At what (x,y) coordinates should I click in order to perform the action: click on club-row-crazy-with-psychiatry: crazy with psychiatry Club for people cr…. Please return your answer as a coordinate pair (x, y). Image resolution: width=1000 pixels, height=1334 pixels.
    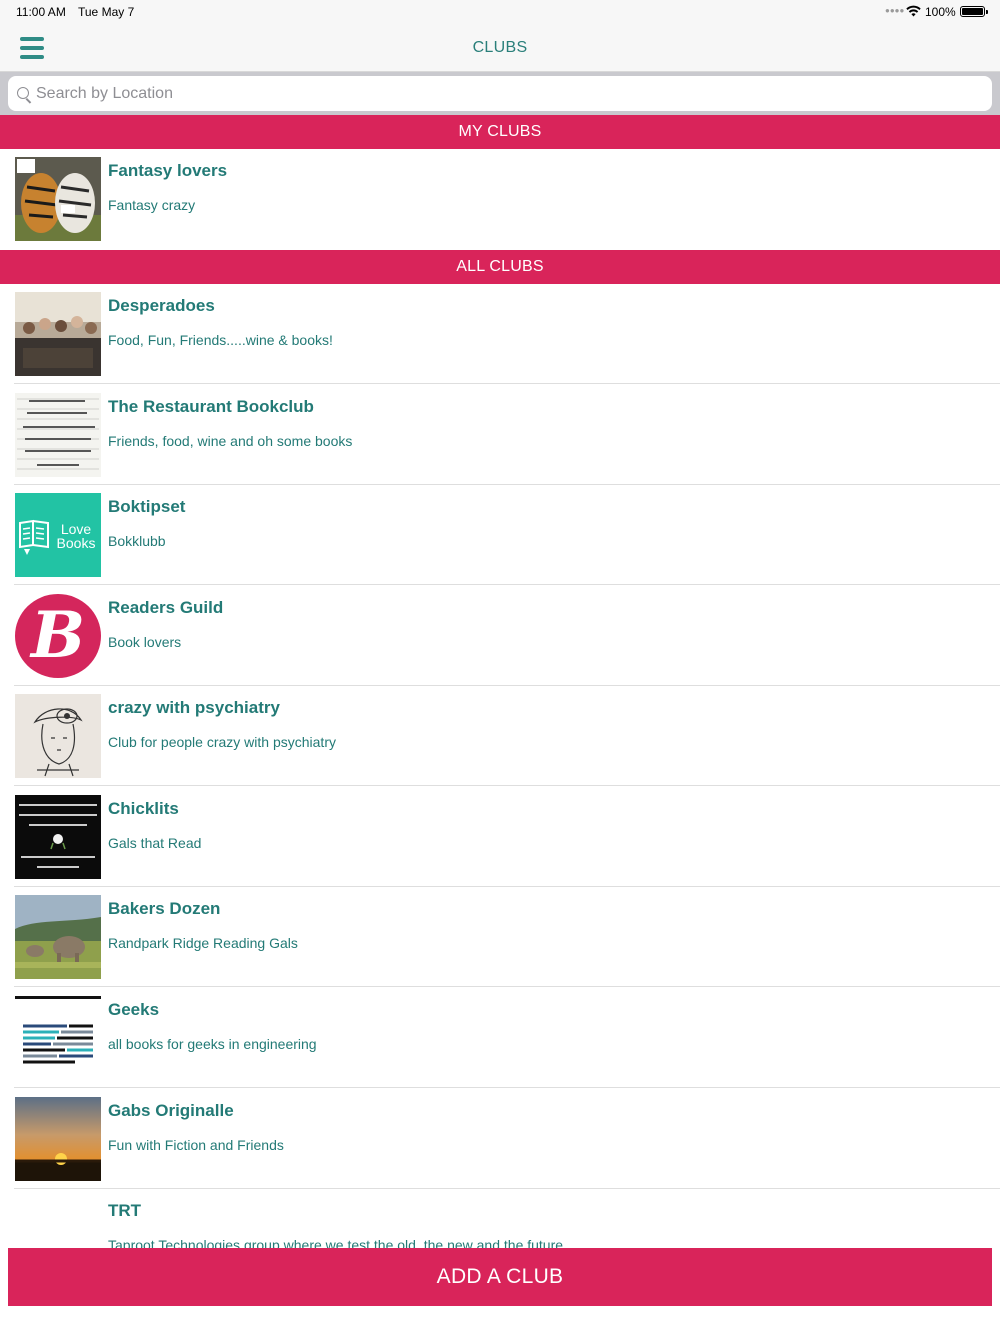
    Looking at the image, I should click on (500, 736).